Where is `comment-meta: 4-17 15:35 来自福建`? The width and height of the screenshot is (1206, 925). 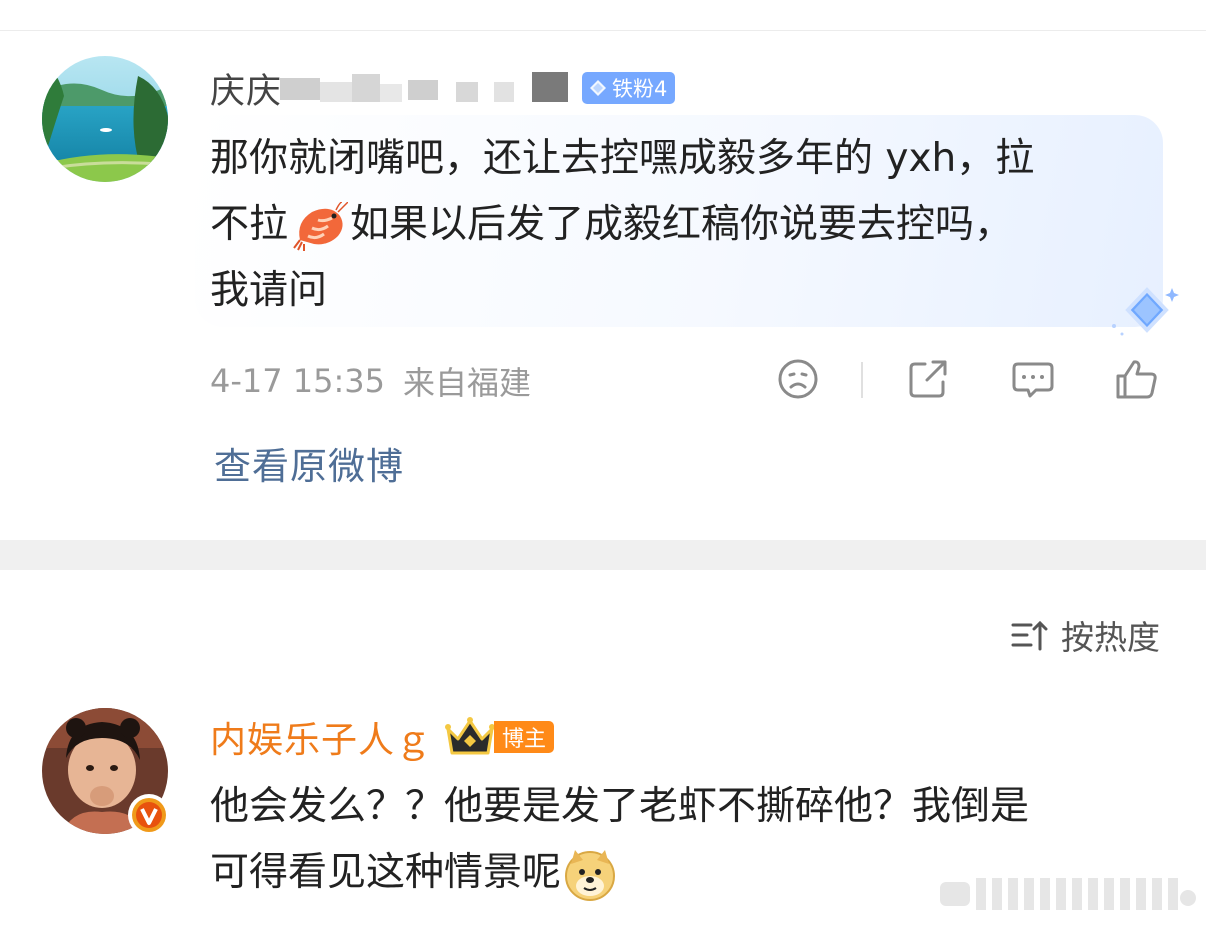 comment-meta: 4-17 15:35 来自福建 is located at coordinates (370, 381).